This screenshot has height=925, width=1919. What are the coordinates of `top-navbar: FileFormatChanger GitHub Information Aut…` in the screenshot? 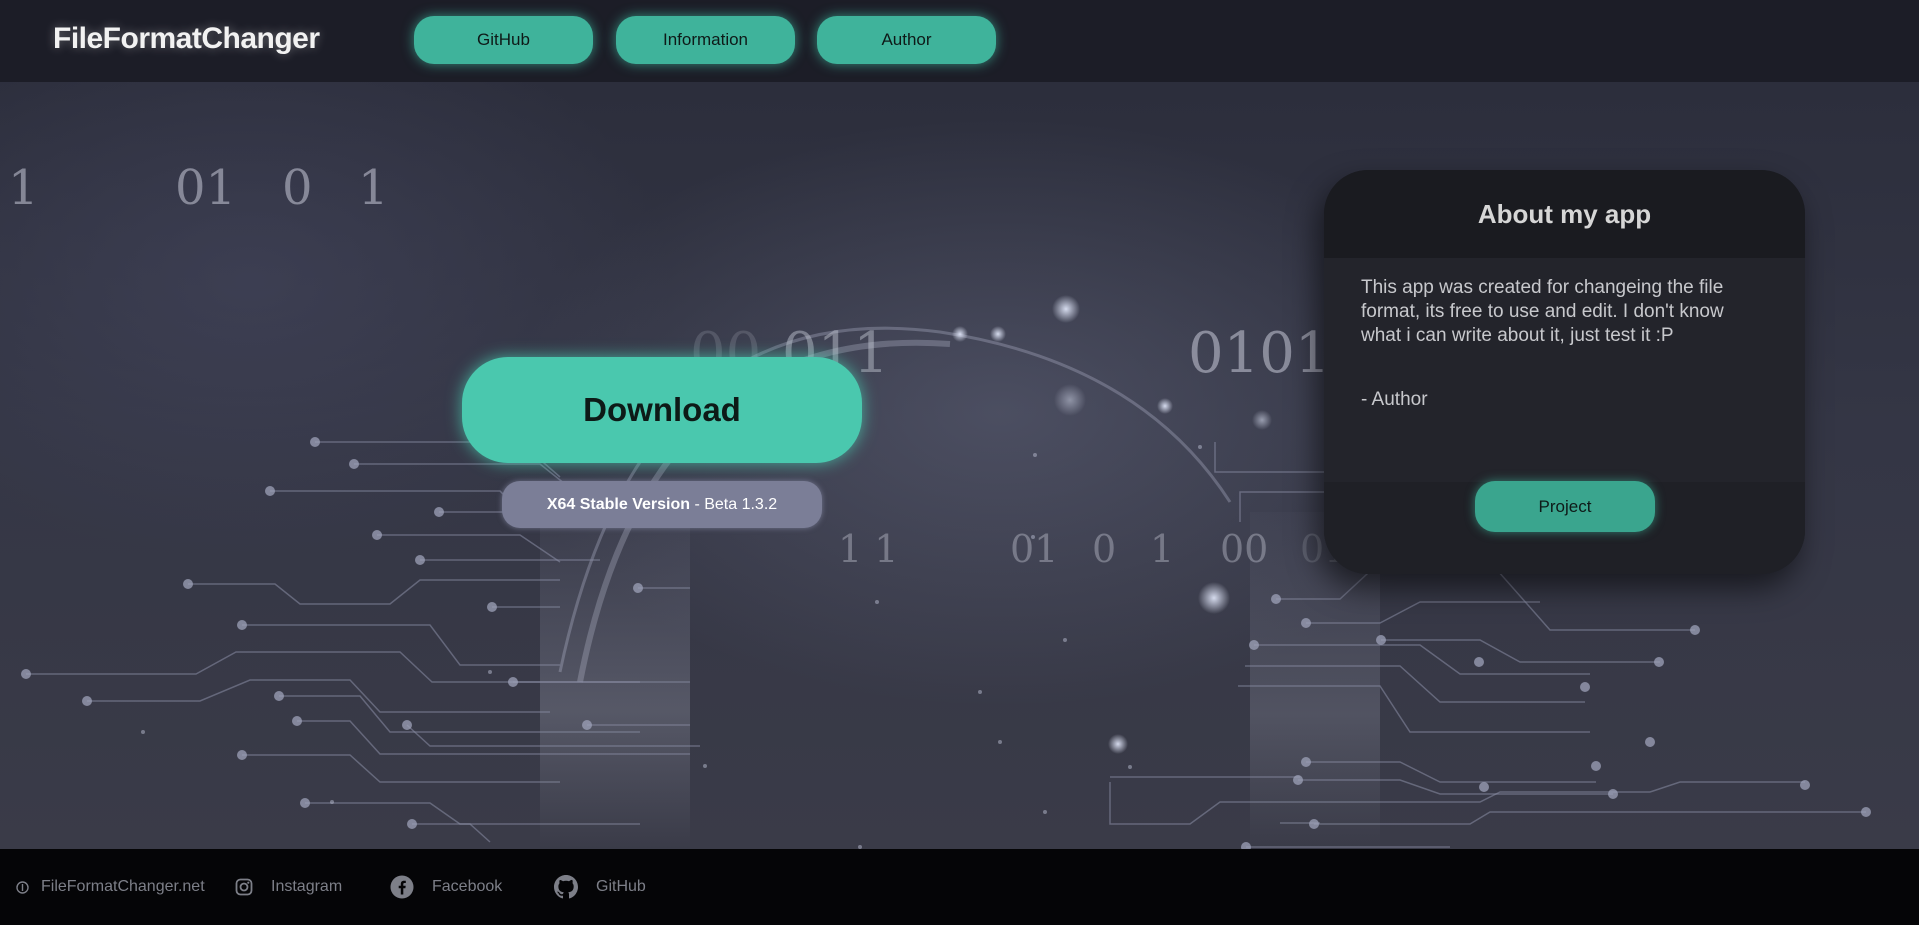 It's located at (959, 41).